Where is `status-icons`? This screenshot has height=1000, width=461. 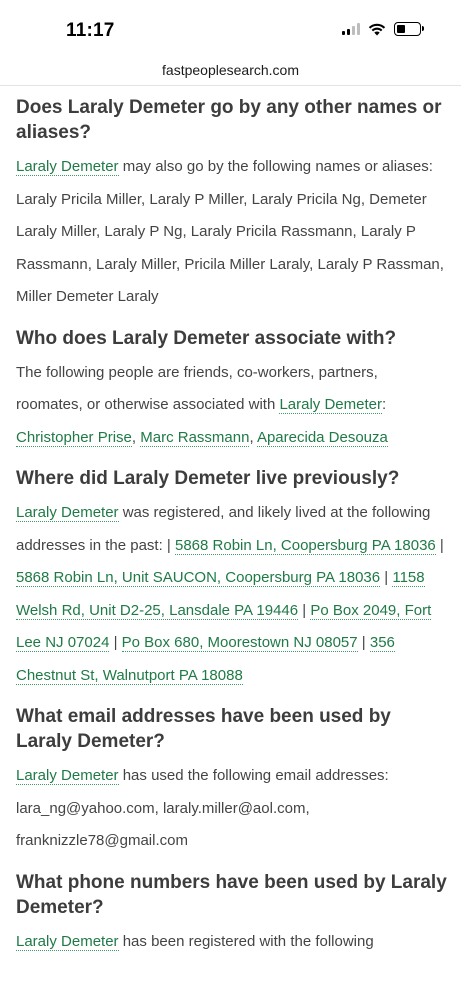
status-icons is located at coordinates (383, 29).